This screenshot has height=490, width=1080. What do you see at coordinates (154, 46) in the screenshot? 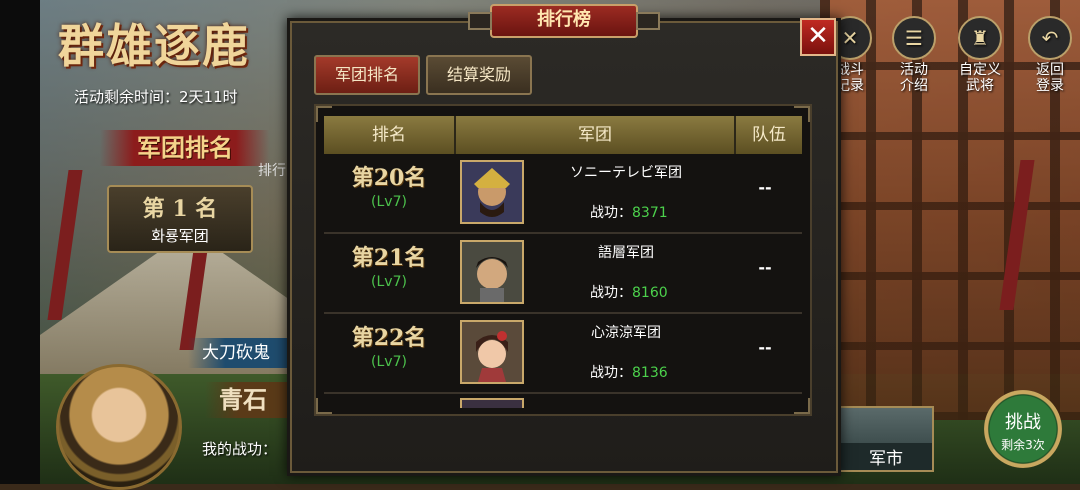
I see `game-title: 群雄逐鹿` at bounding box center [154, 46].